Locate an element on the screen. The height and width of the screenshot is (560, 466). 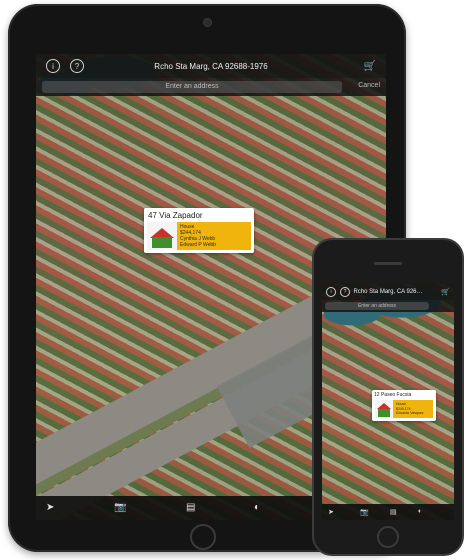
bottom-toolbar: ➤ 📷 ▤ ◐ is located at coordinates (388, 512).